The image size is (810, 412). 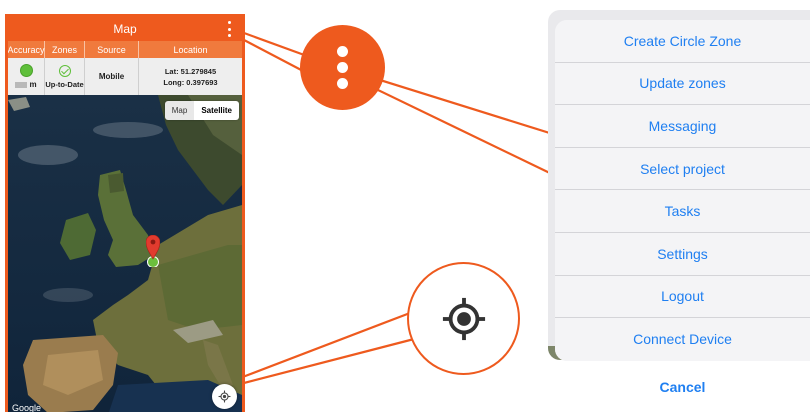 What do you see at coordinates (682, 387) in the screenshot?
I see `cancel-button: Cancel` at bounding box center [682, 387].